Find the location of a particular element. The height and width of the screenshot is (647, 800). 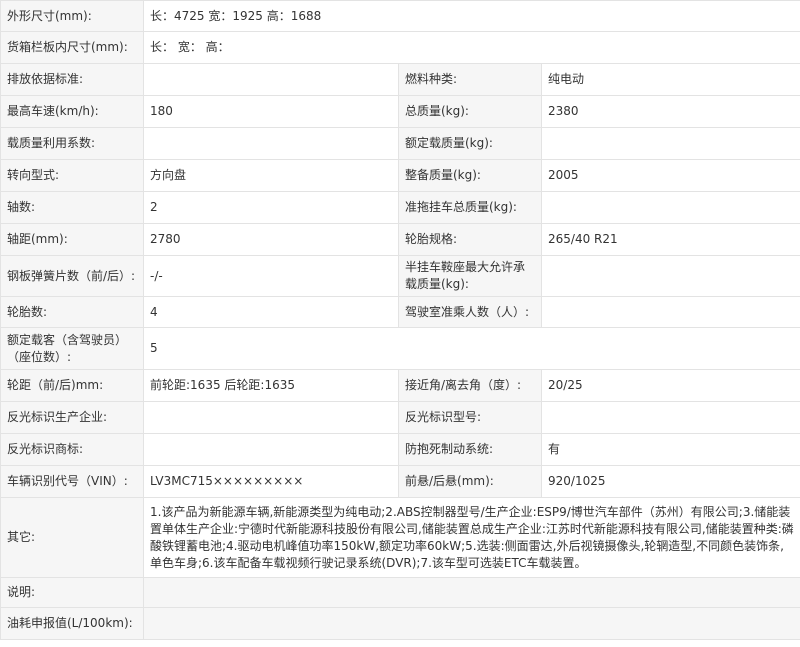

label-overhang: 前悬/后悬(mm): is located at coordinates (470, 481).